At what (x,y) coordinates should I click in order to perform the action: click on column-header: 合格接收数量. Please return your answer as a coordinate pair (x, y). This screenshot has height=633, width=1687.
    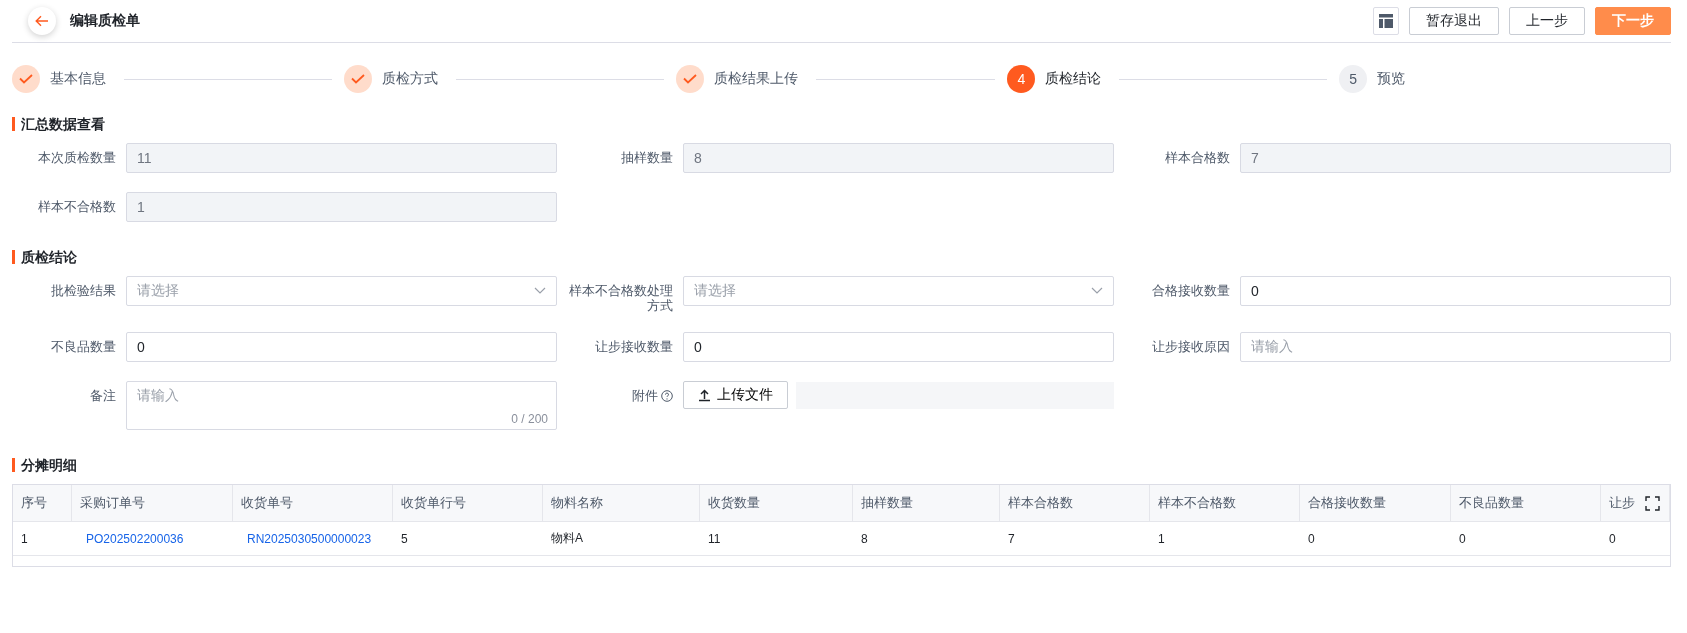
    Looking at the image, I should click on (1375, 503).